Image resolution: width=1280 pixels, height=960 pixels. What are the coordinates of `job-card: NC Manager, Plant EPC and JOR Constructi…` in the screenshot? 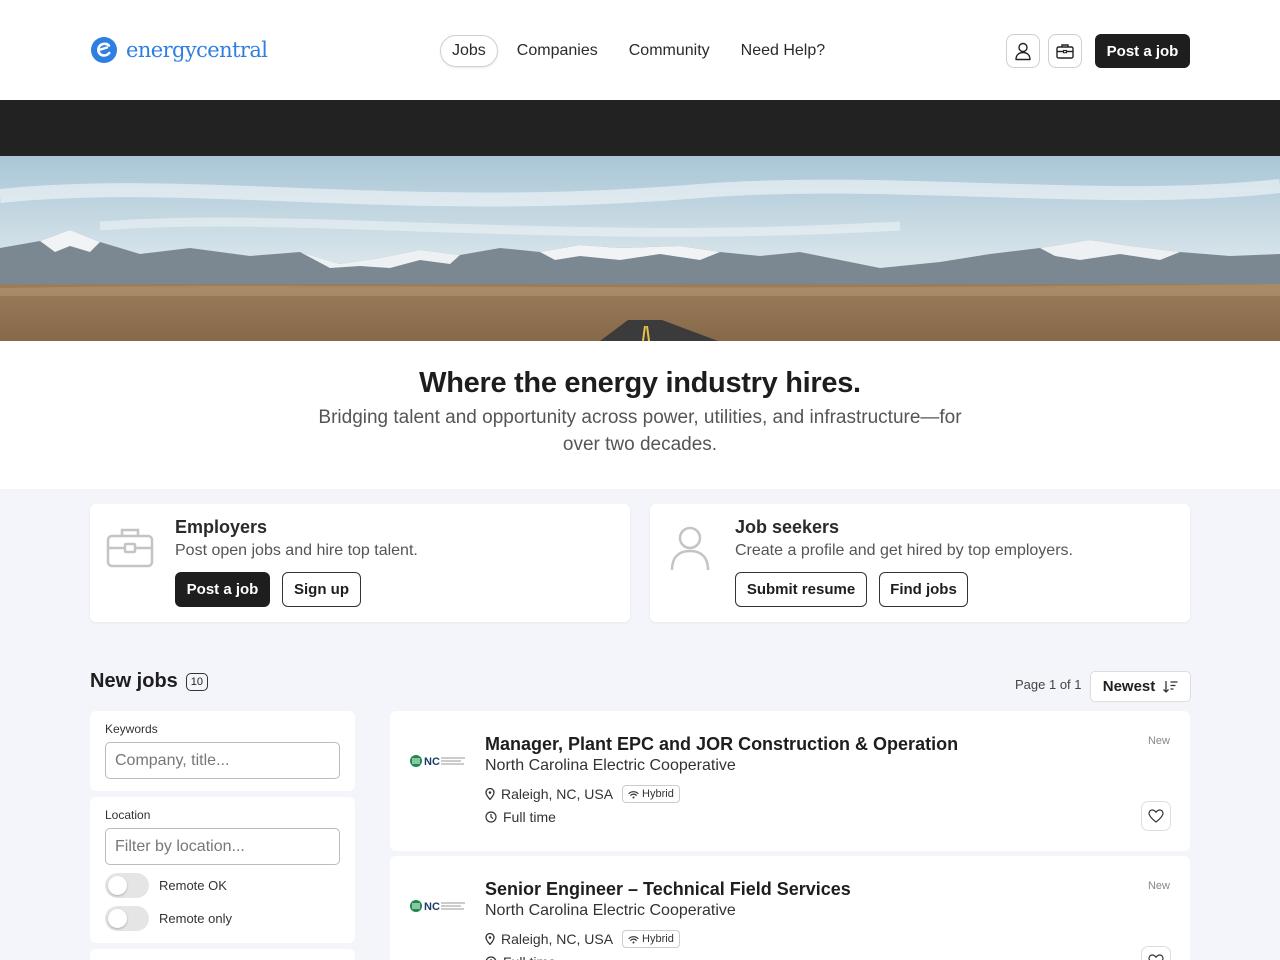 It's located at (790, 781).